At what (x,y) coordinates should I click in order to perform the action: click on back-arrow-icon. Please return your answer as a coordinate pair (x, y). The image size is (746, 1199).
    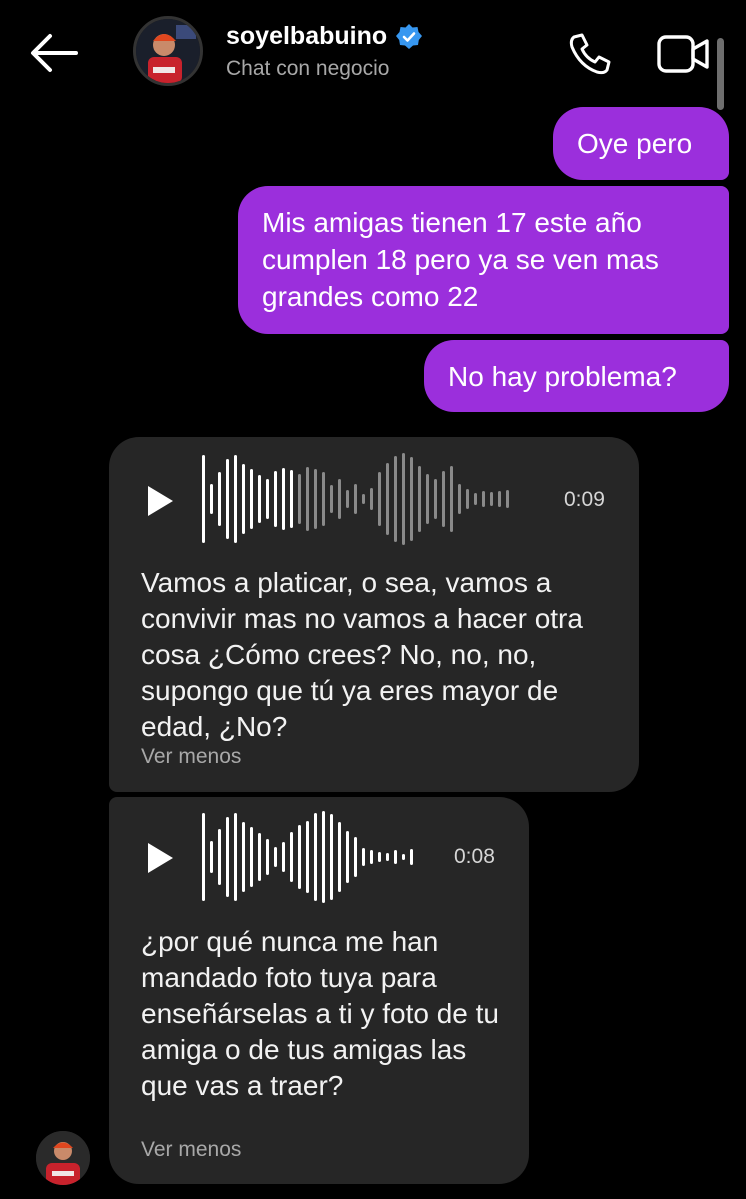
    Looking at the image, I should click on (54, 53).